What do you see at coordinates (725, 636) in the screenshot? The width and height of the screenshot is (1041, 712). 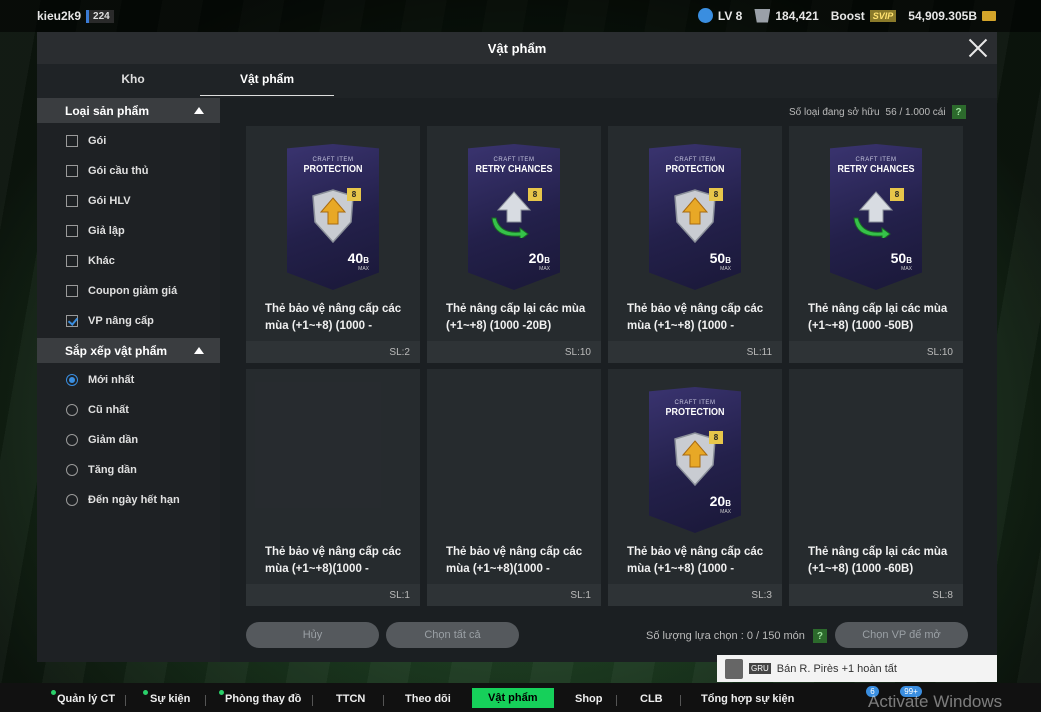 I see `selection-count-text: Số lượng lựa chọn : 0 / 150 món` at bounding box center [725, 636].